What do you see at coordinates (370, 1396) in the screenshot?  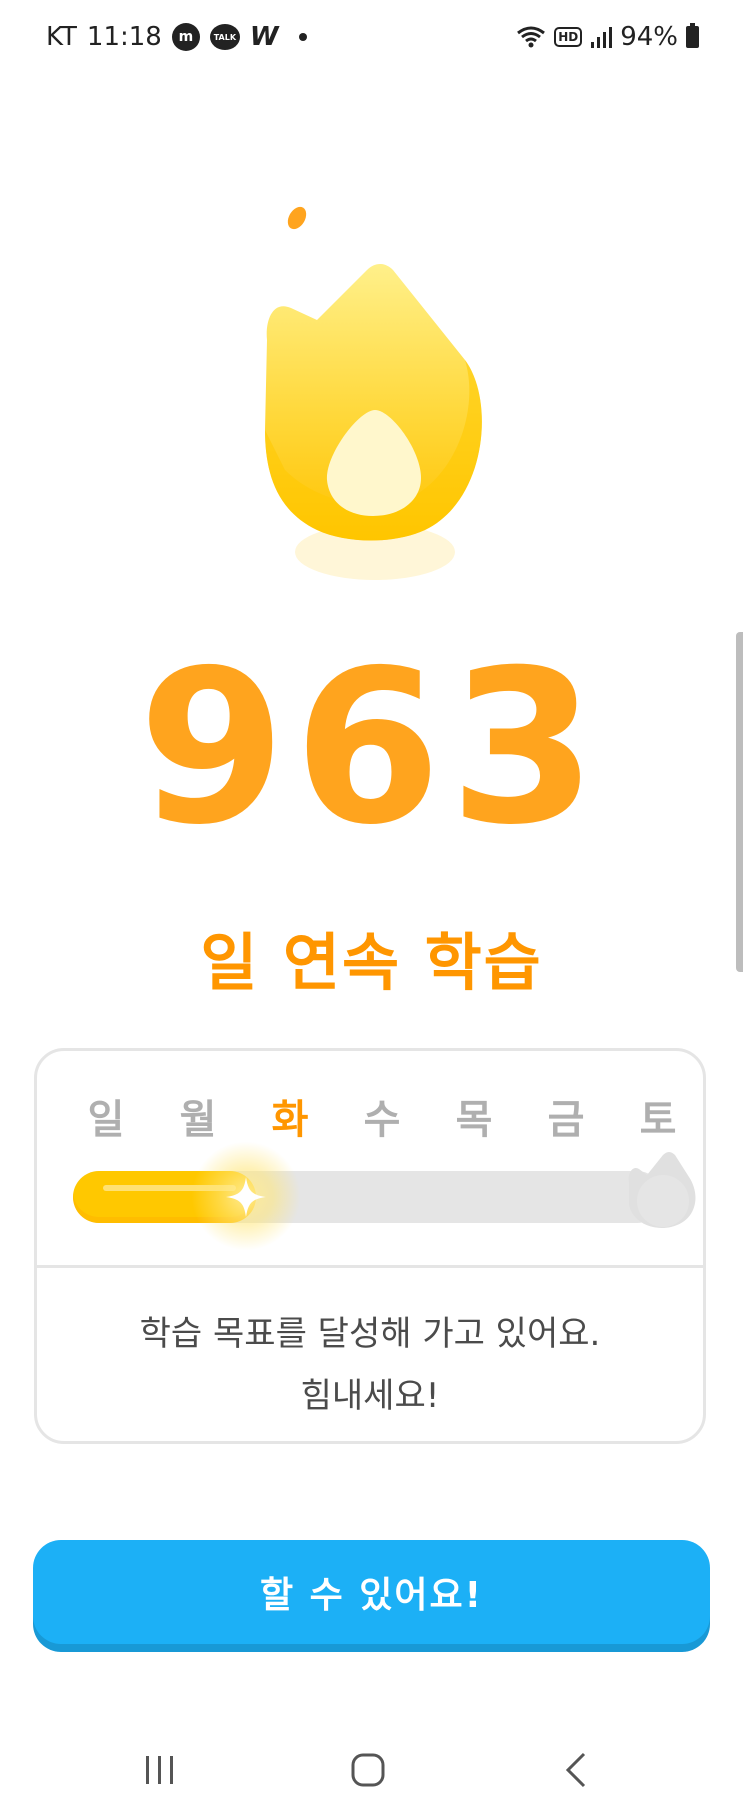 I see `message-line-2: 힘내세요!` at bounding box center [370, 1396].